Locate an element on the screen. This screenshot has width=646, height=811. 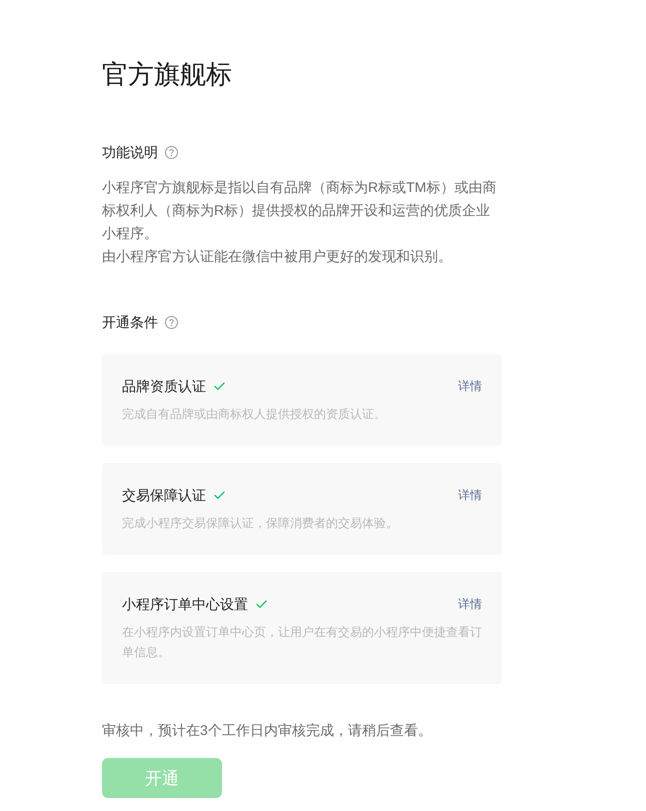
condition-title: 品牌资质认证 is located at coordinates (164, 386).